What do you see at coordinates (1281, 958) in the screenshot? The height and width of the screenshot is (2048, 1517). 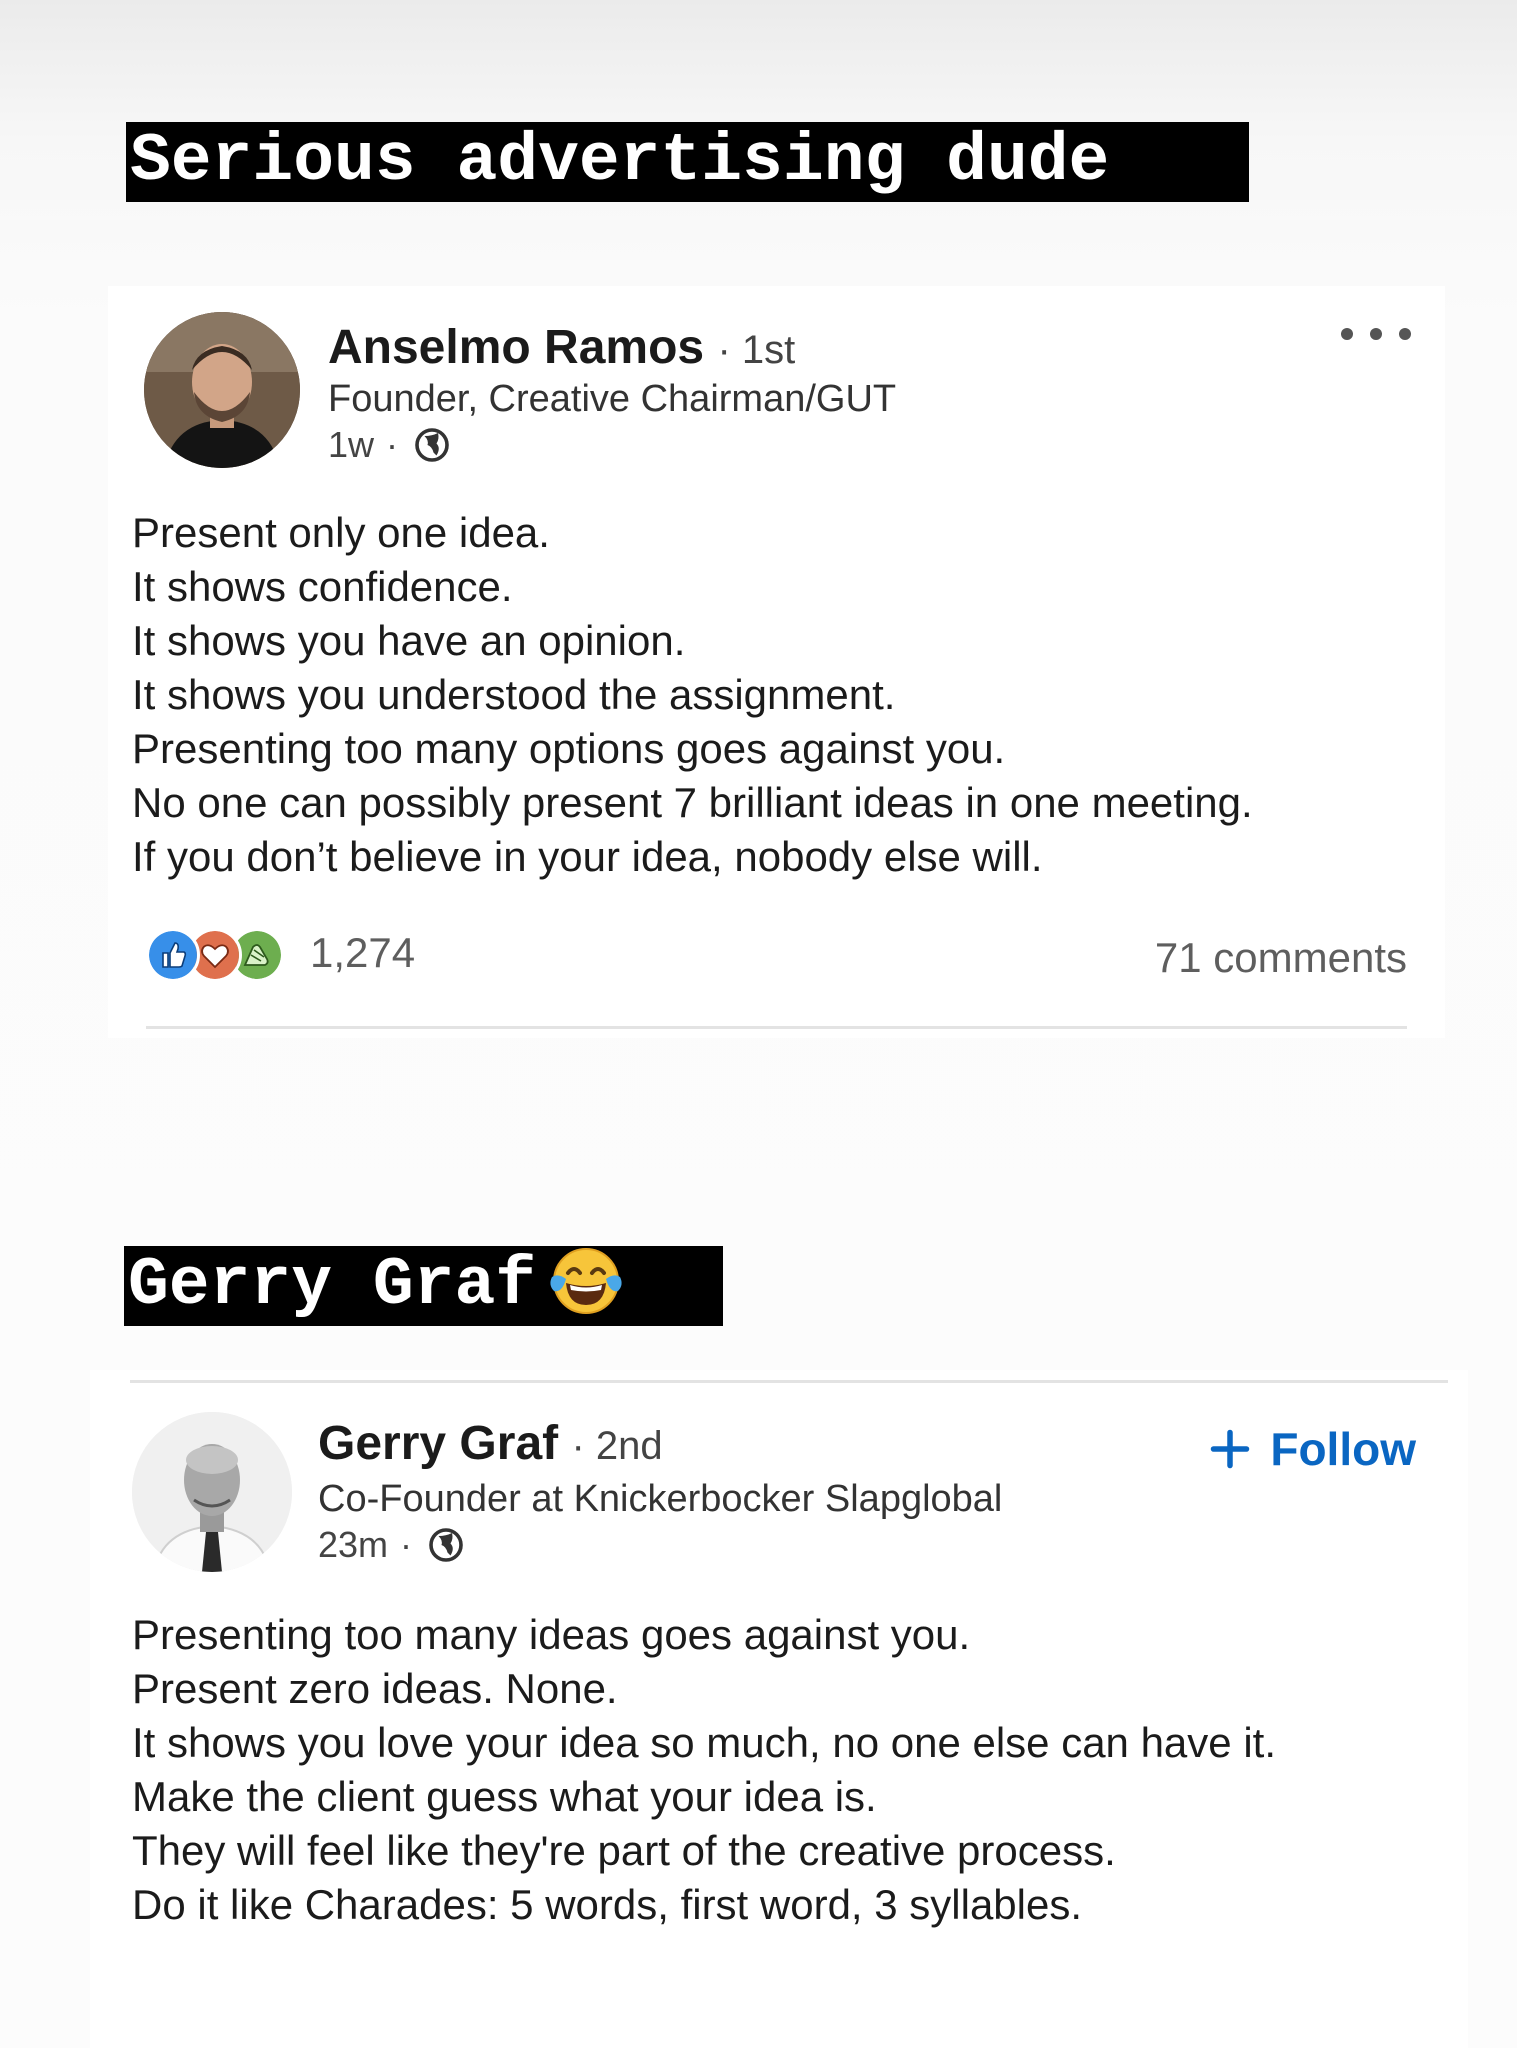 I see `comments-count-link: 71 comments` at bounding box center [1281, 958].